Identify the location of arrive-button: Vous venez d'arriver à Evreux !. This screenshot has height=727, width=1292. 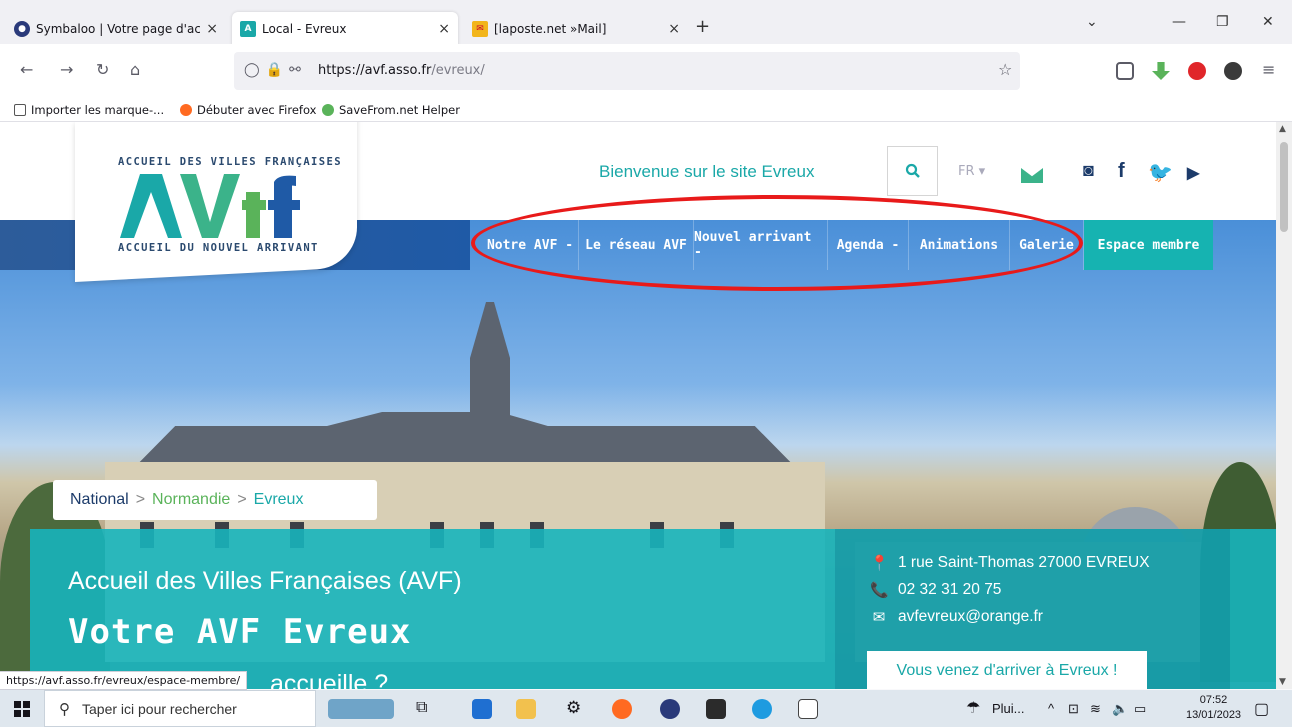
(1007, 670).